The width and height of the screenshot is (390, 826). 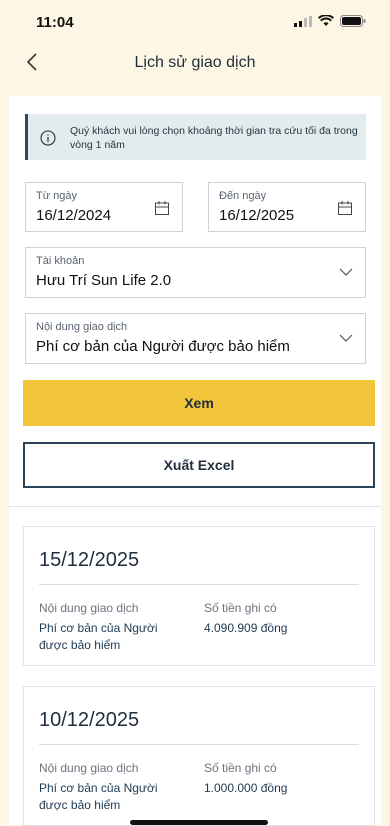 I want to click on transaction-date: 15/12/2025, so click(x=89, y=560).